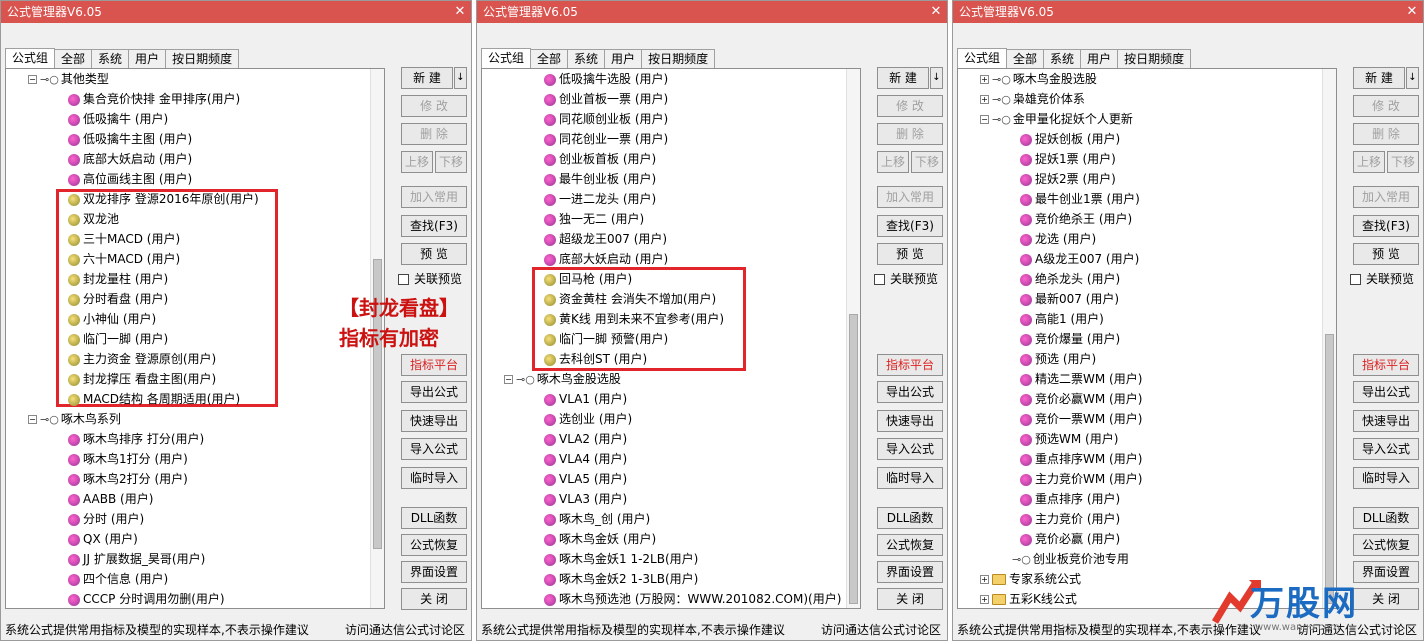 The height and width of the screenshot is (641, 1424). I want to click on tree-item: 主力竞价WM (用户), so click(1081, 479).